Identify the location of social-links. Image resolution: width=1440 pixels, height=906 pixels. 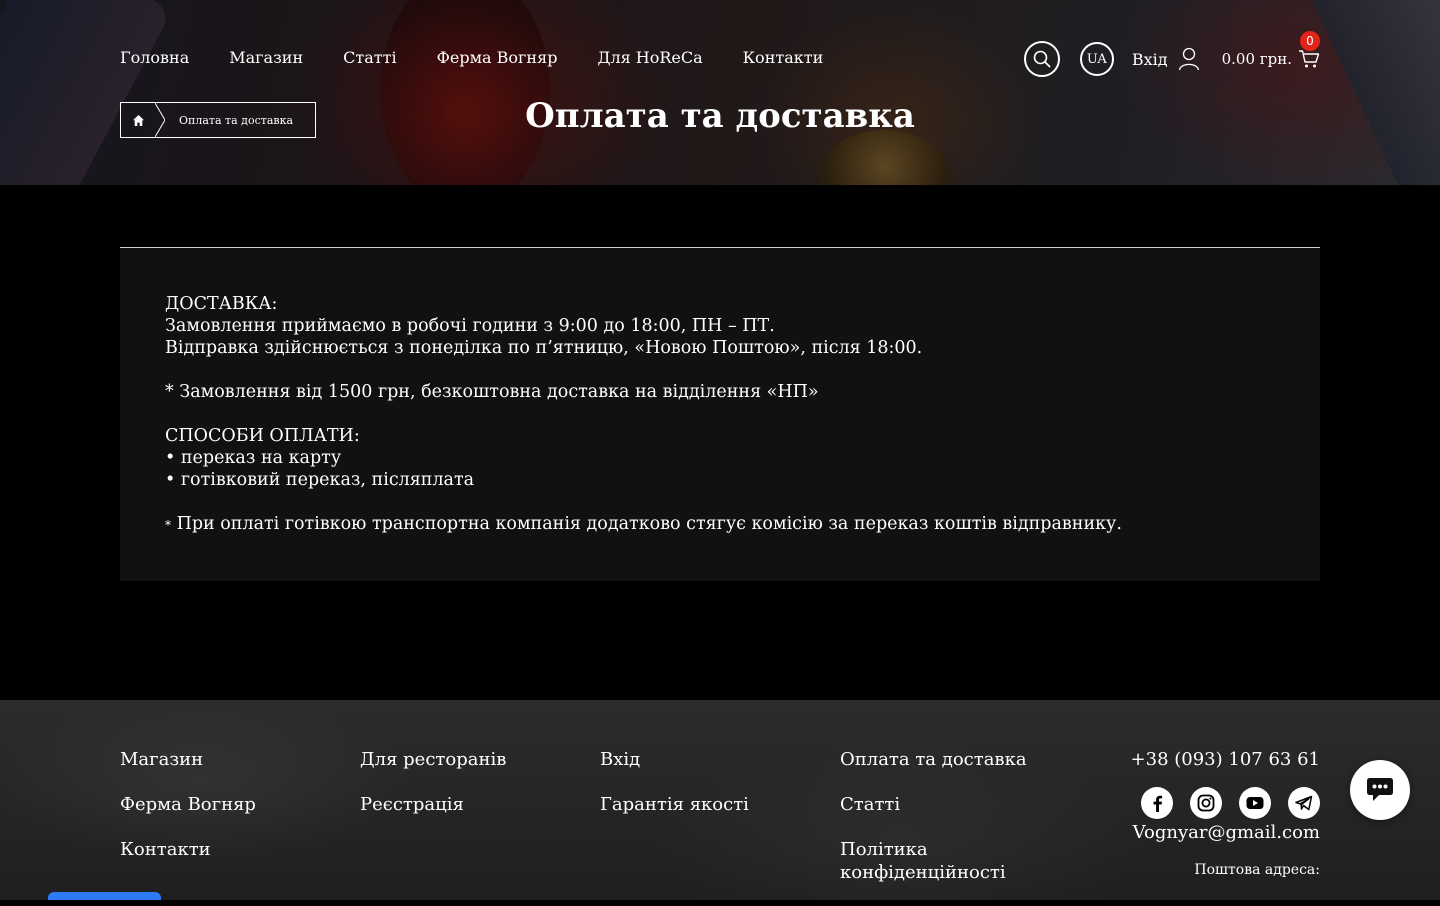
(1222, 803).